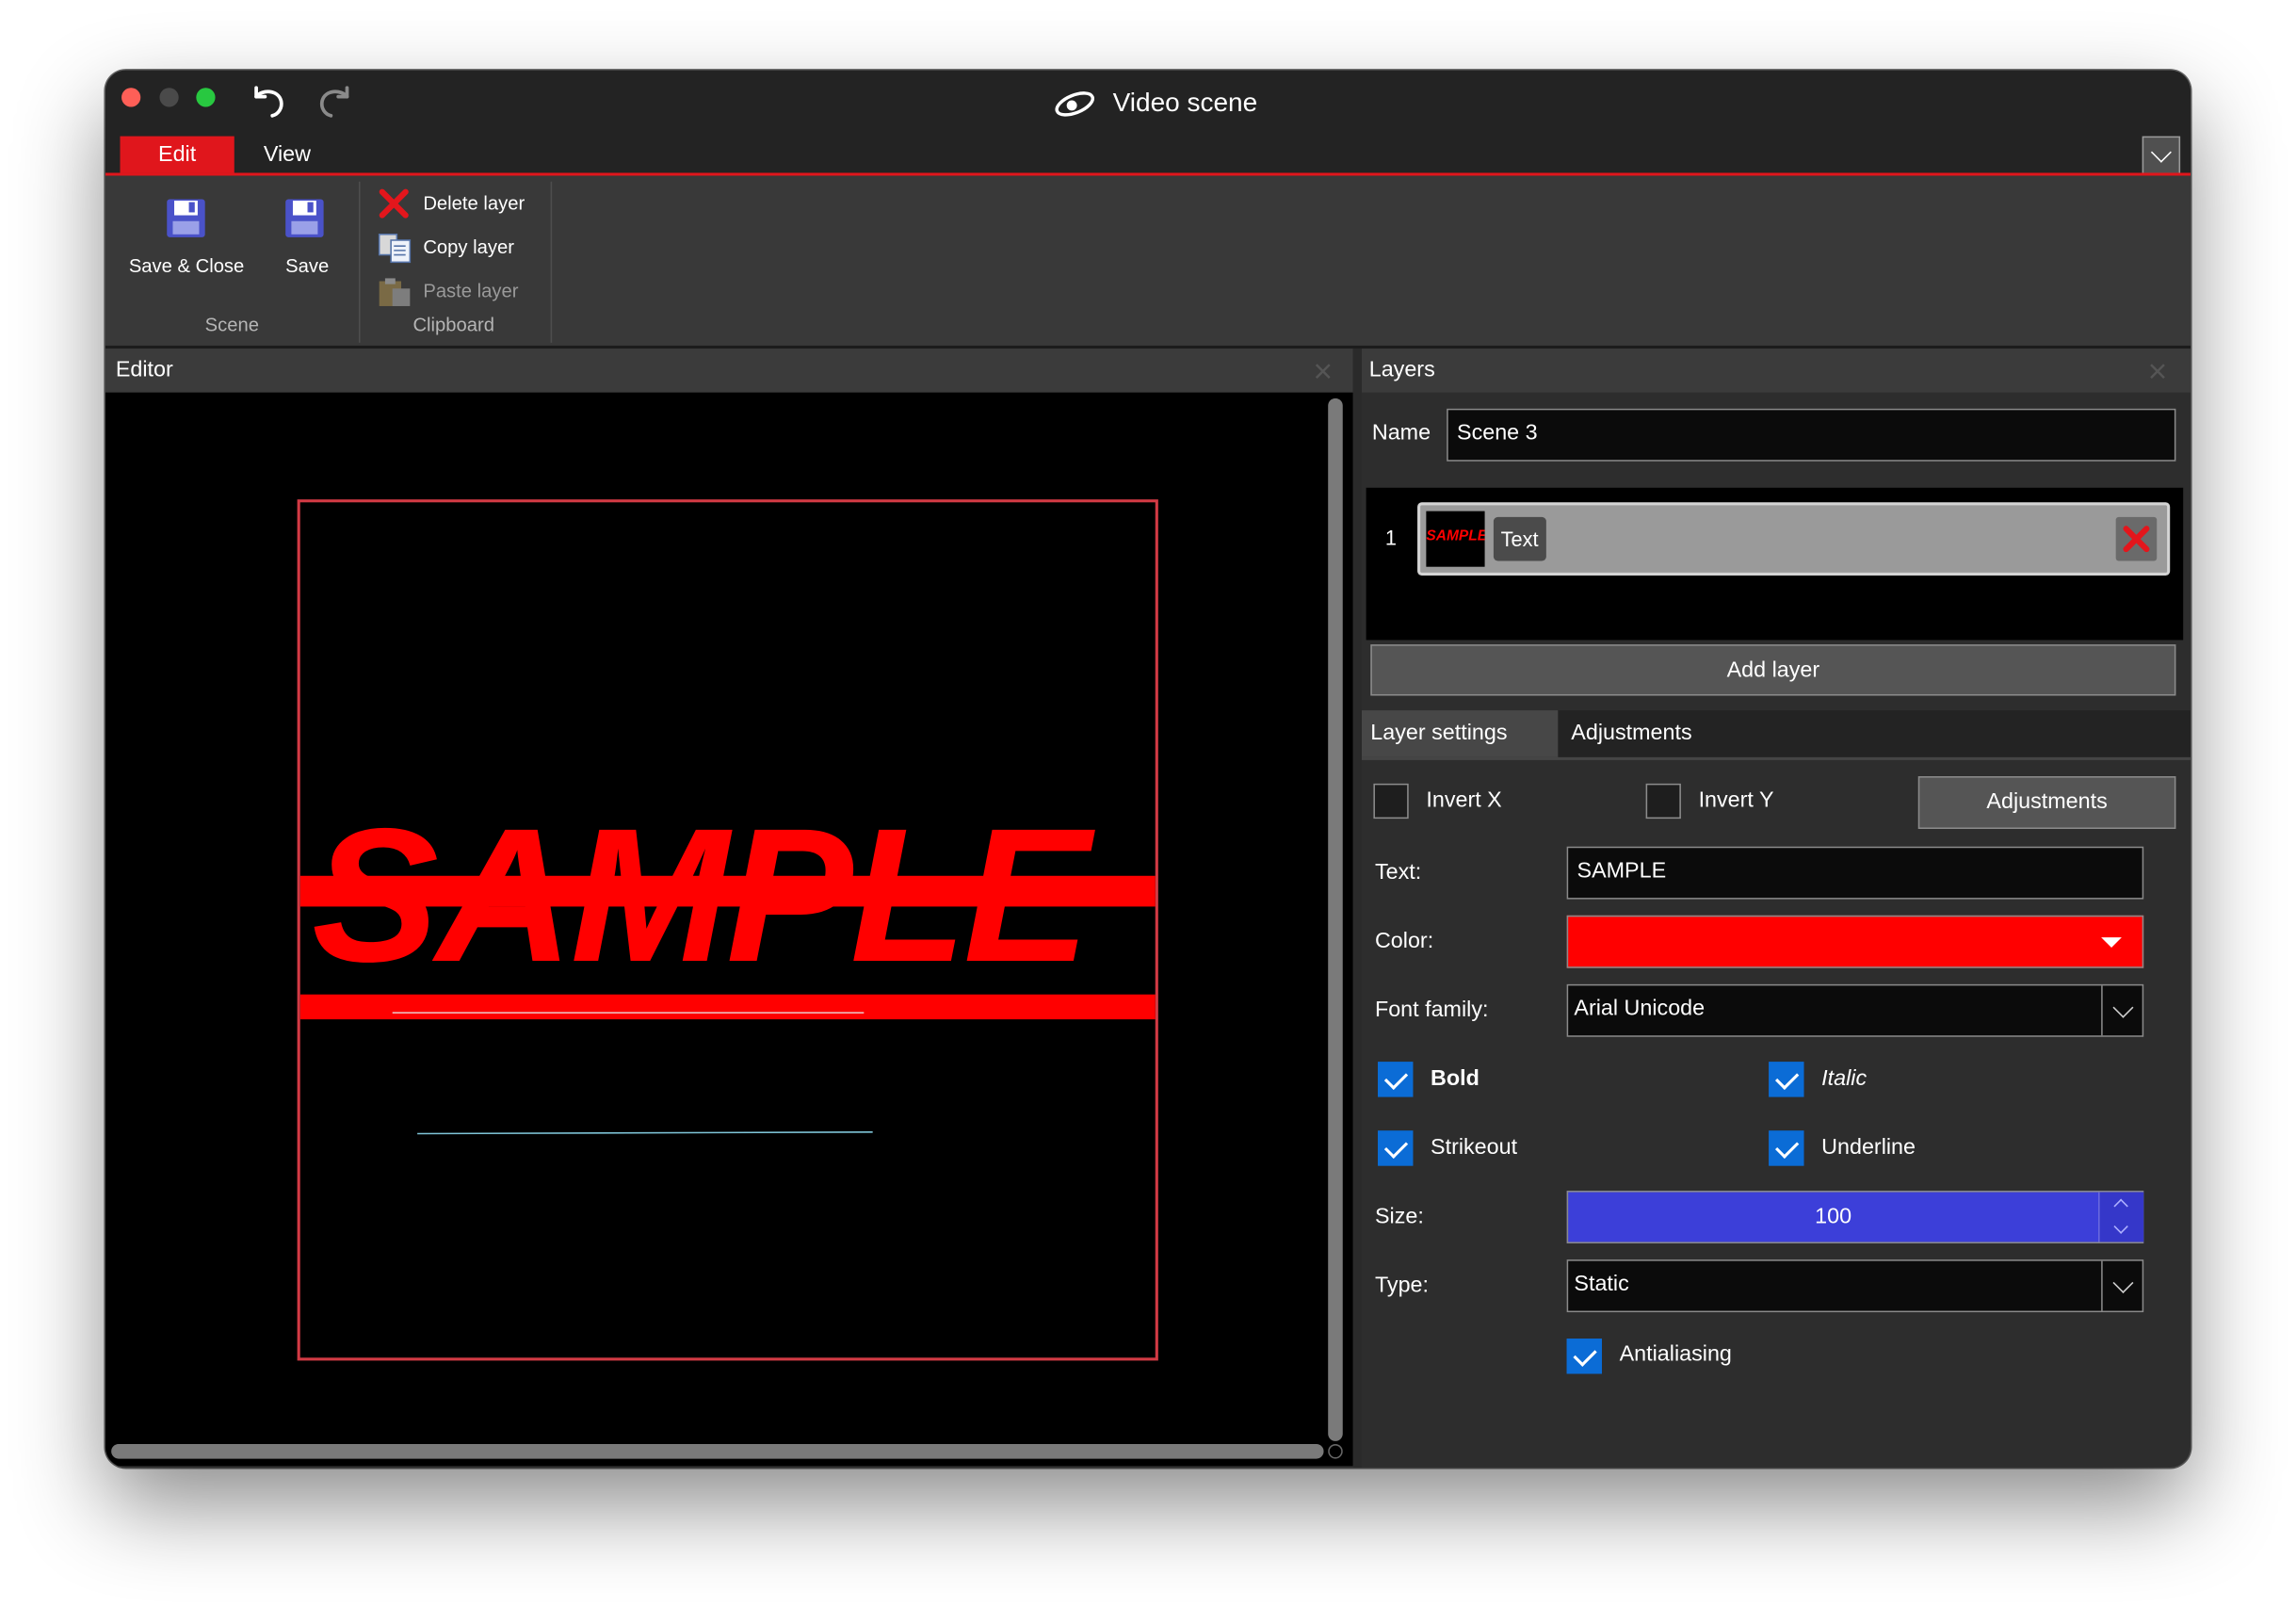 Image resolution: width=2296 pixels, height=1607 pixels. I want to click on add-layer-button: Add layer, so click(1773, 670).